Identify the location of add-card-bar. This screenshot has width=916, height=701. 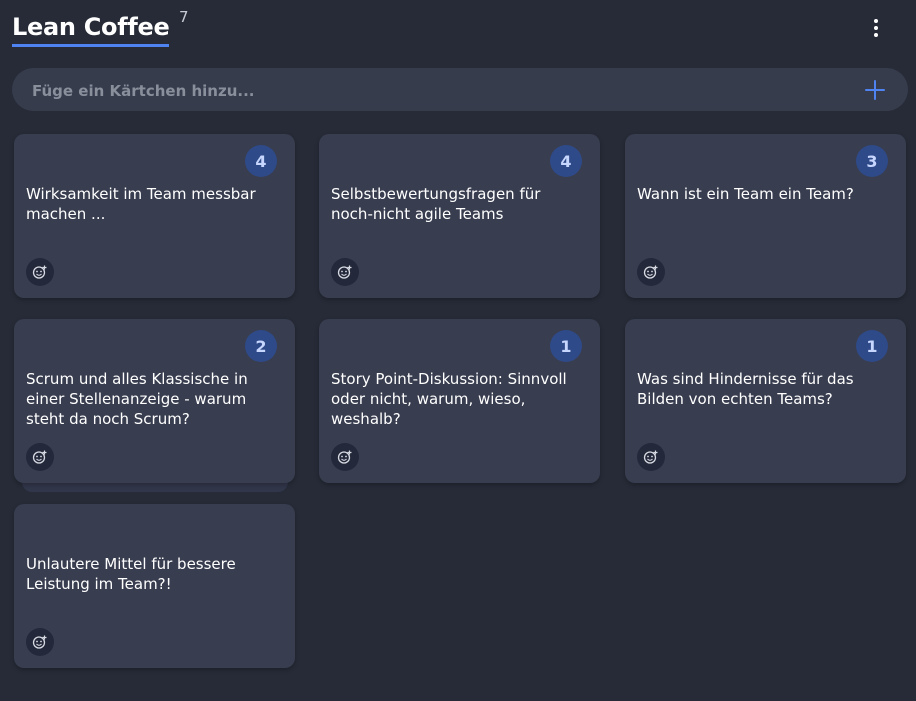
(460, 90).